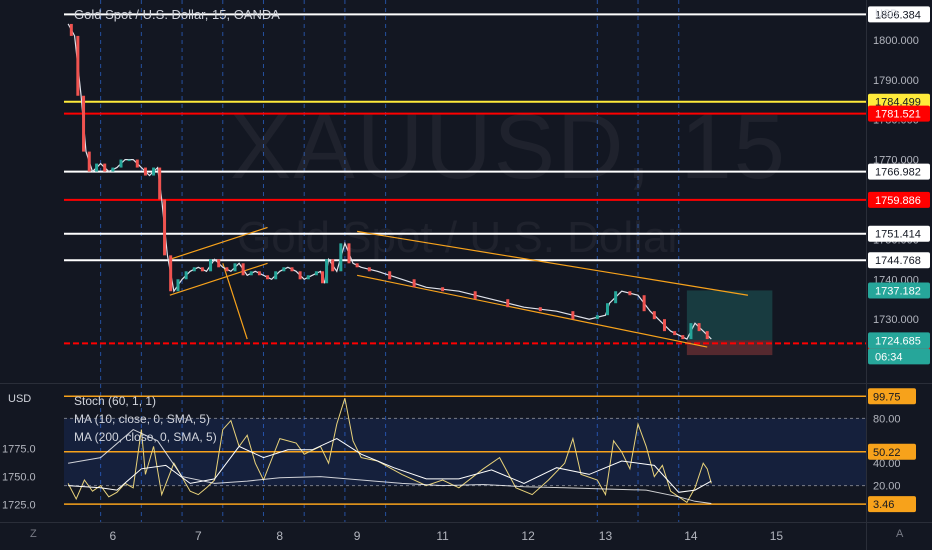 Image resolution: width=932 pixels, height=550 pixels. Describe the element at coordinates (198, 536) in the screenshot. I see `x-tick-label: 7` at that location.